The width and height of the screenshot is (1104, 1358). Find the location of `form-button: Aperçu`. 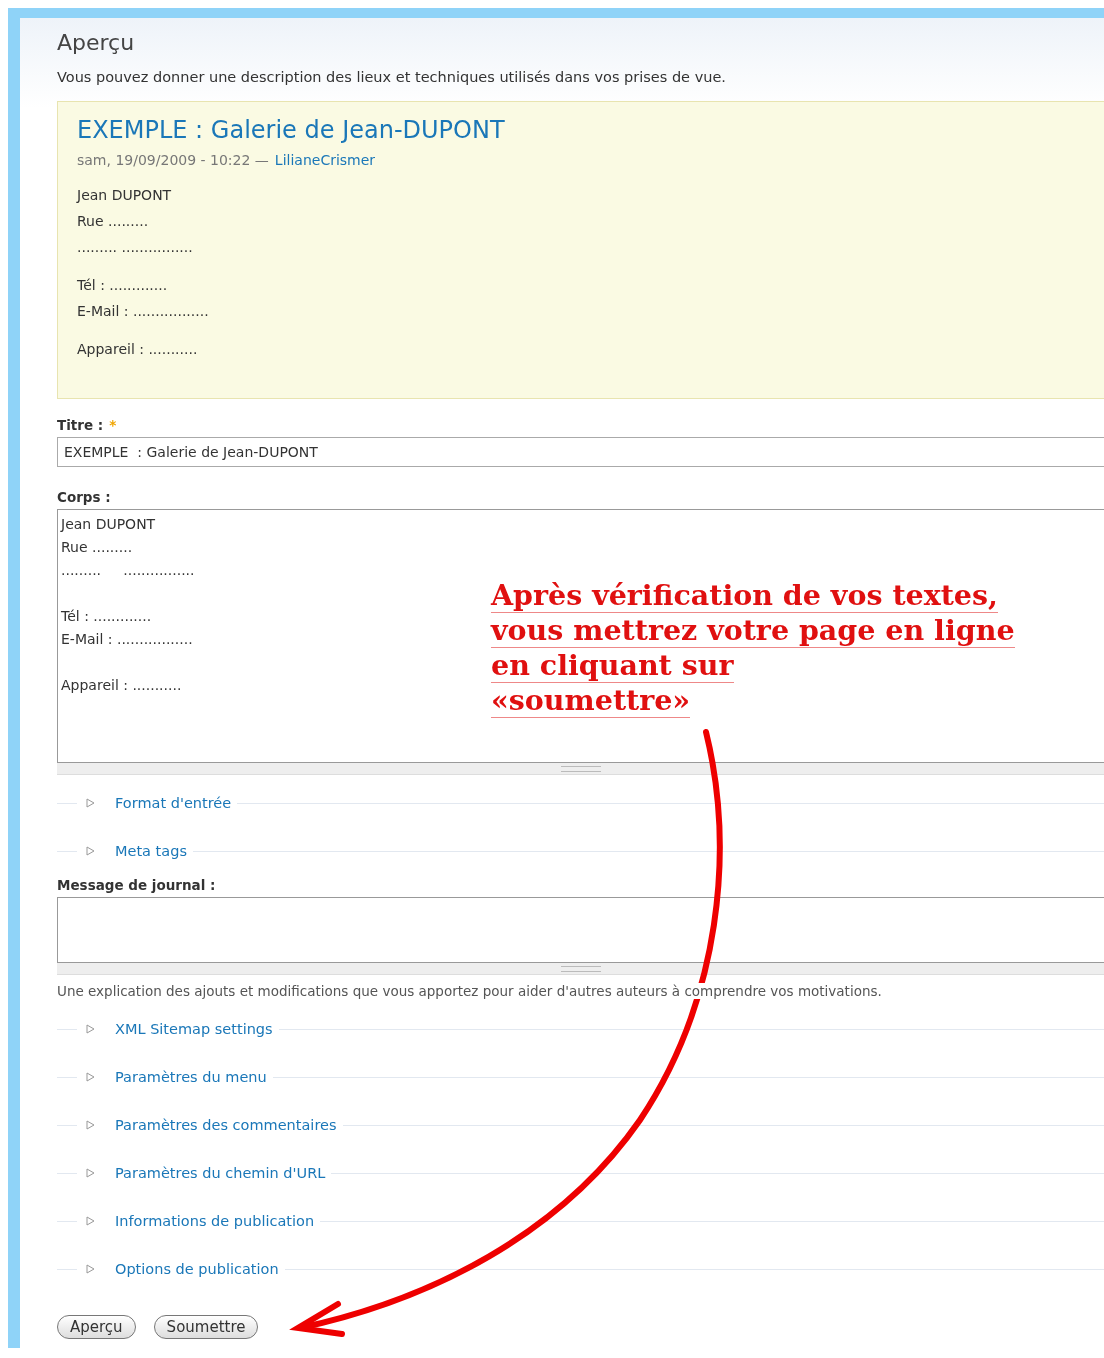

form-button: Aperçu is located at coordinates (96, 1327).